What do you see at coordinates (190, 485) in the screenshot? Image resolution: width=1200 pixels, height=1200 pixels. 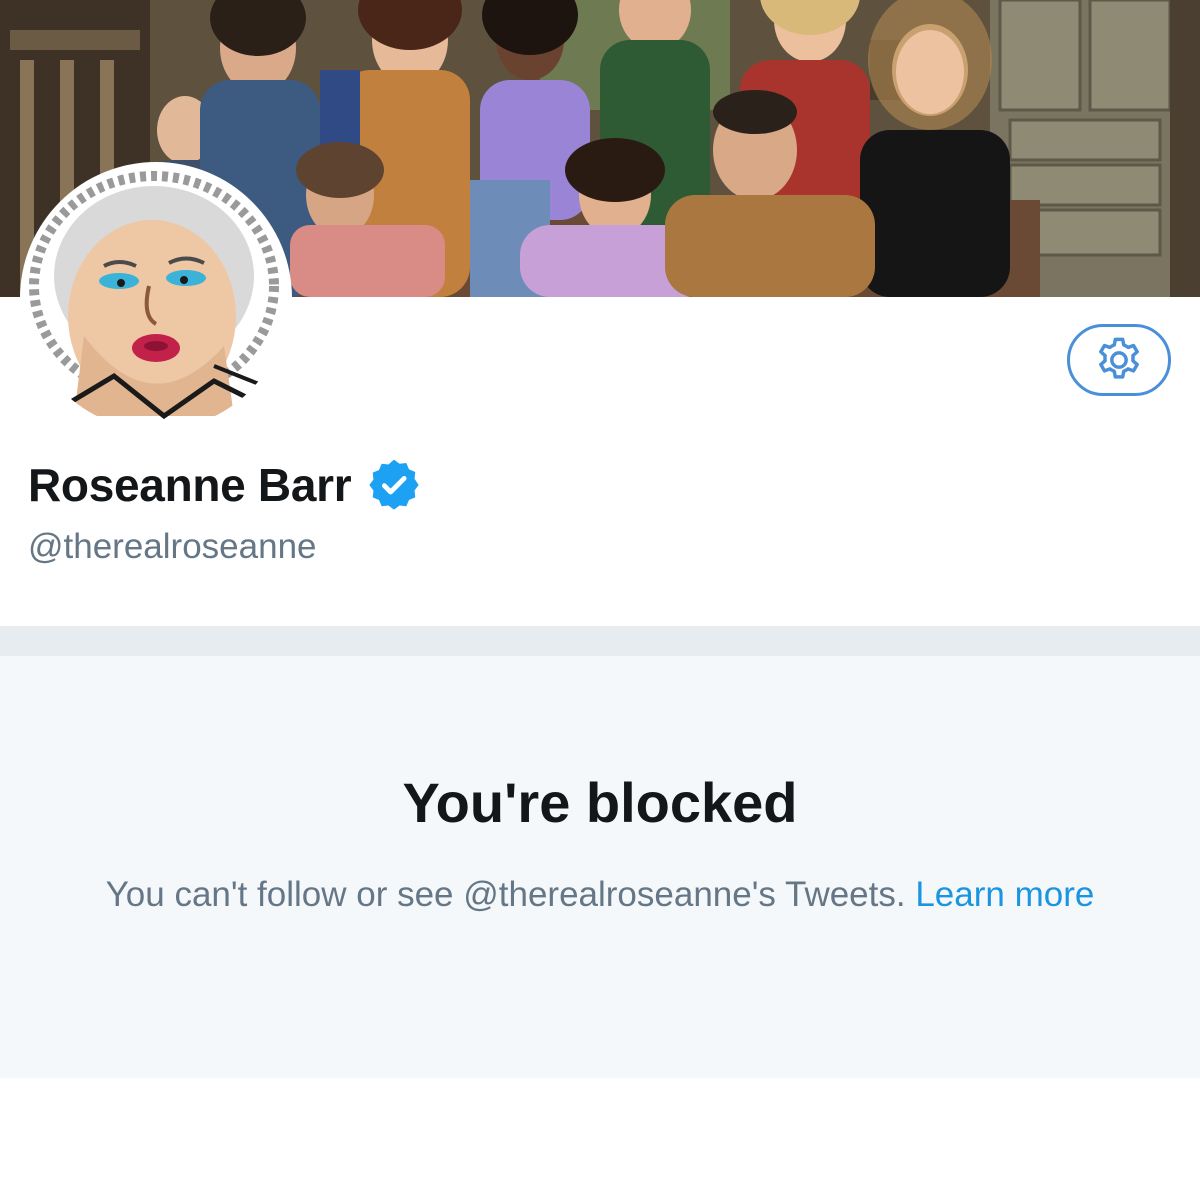 I see `profile-display-name: Roseanne Barr` at bounding box center [190, 485].